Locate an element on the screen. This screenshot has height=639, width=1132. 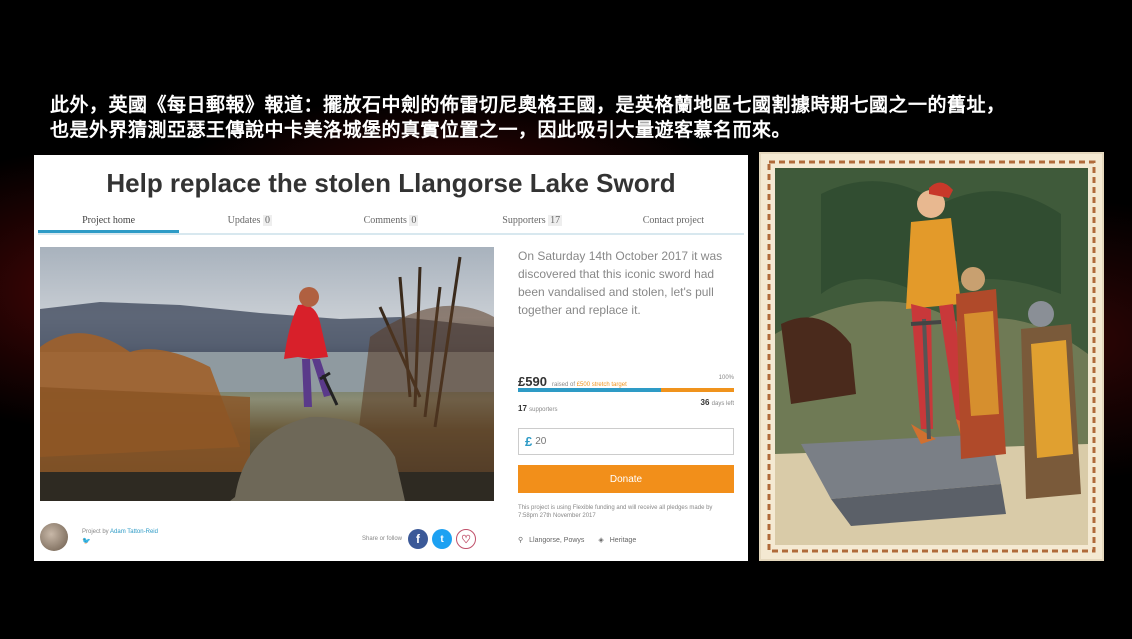
category-tag: ◈ Heritage is located at coordinates (620, 540).